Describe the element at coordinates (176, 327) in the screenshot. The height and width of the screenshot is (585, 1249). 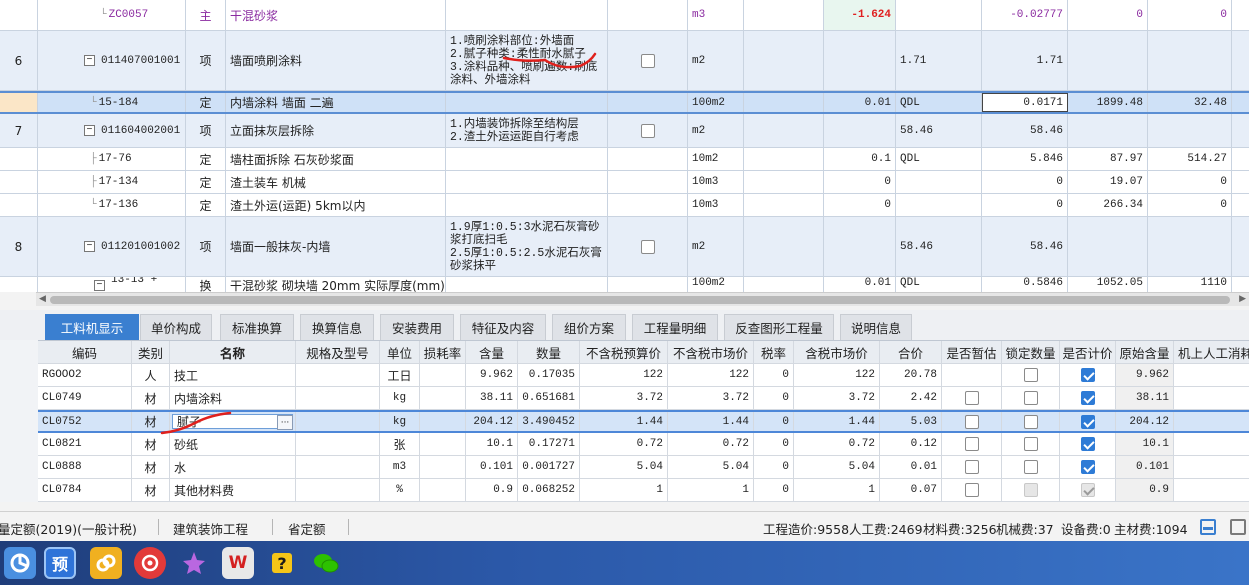
I see `tab-unit-price: 单价构成` at that location.